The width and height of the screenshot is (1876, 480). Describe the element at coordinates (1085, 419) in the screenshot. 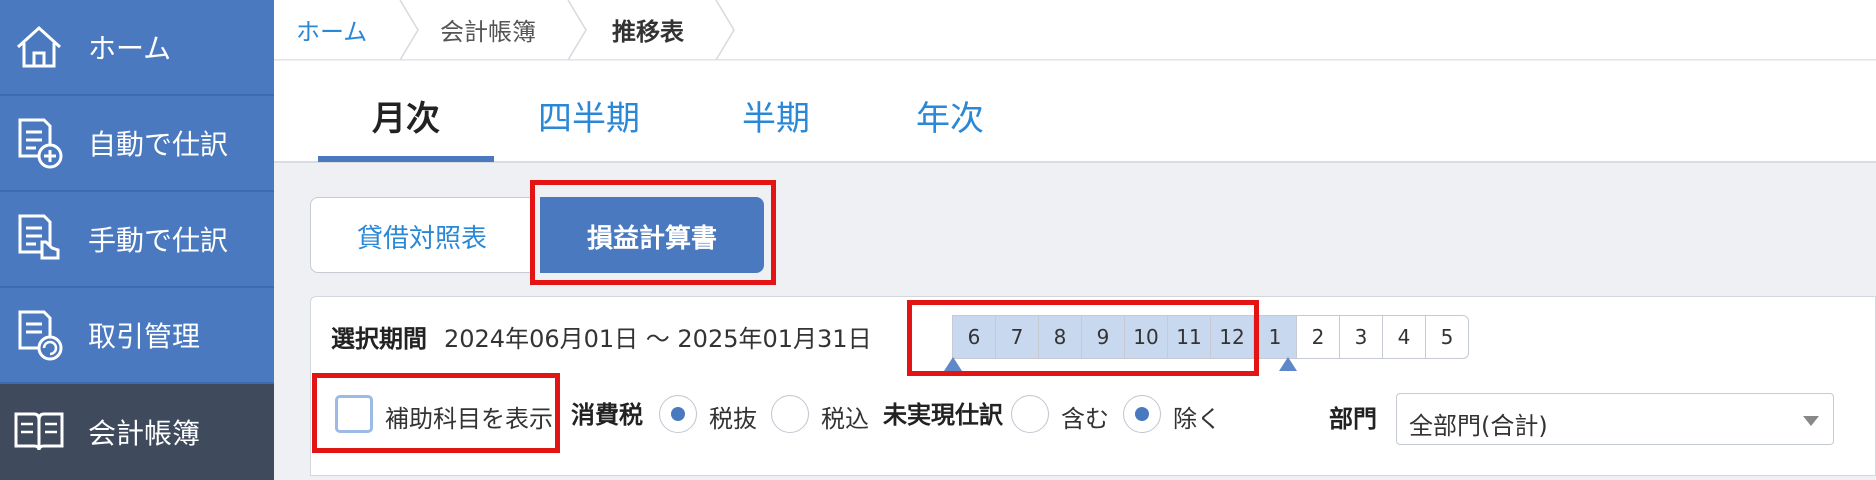

I see `unrealized-include-label: 含む` at that location.